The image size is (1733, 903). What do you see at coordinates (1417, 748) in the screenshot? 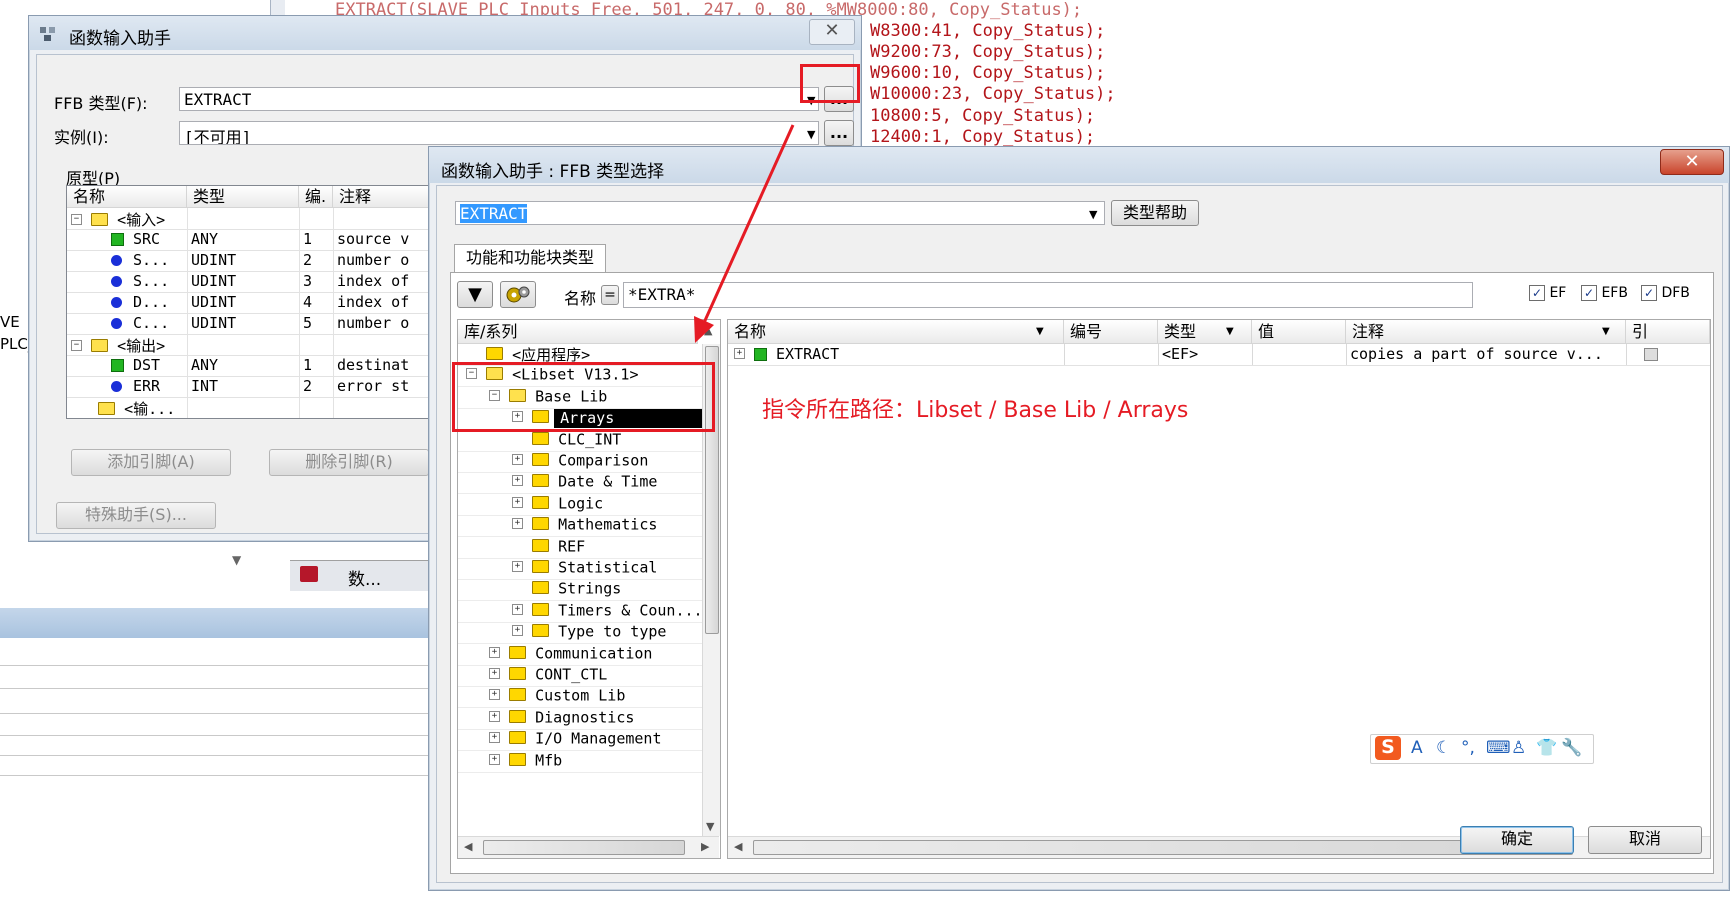
I see `language-icon: A` at bounding box center [1417, 748].